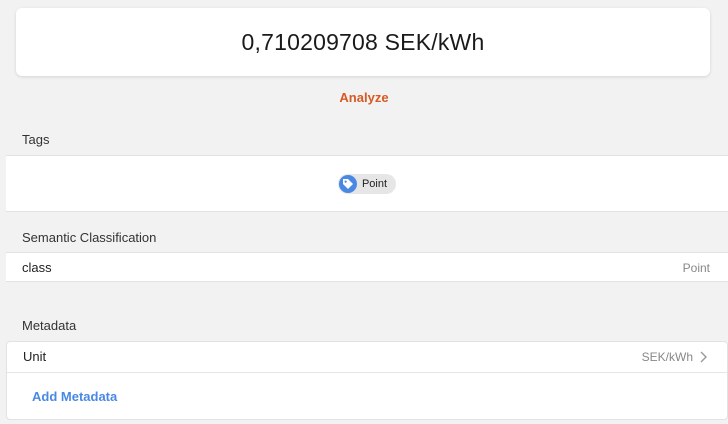 The height and width of the screenshot is (424, 728). Describe the element at coordinates (49, 325) in the screenshot. I see `metadata-section-title: Metadata` at that location.